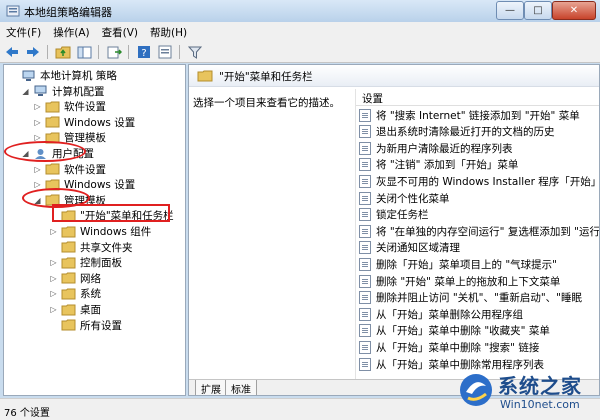 The height and width of the screenshot is (420, 600). I want to click on setting-row: 删除并阻止访问 "关机"、"重新启动"、"睡眠, so click(477, 298).